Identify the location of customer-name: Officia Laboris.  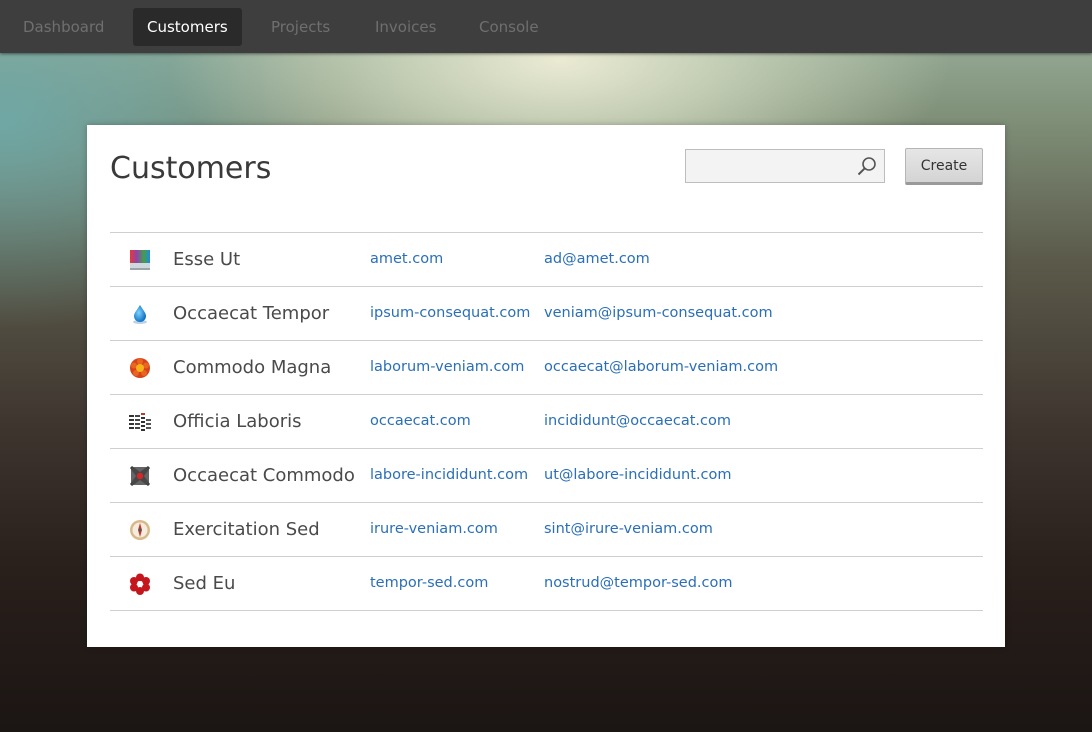
(237, 421).